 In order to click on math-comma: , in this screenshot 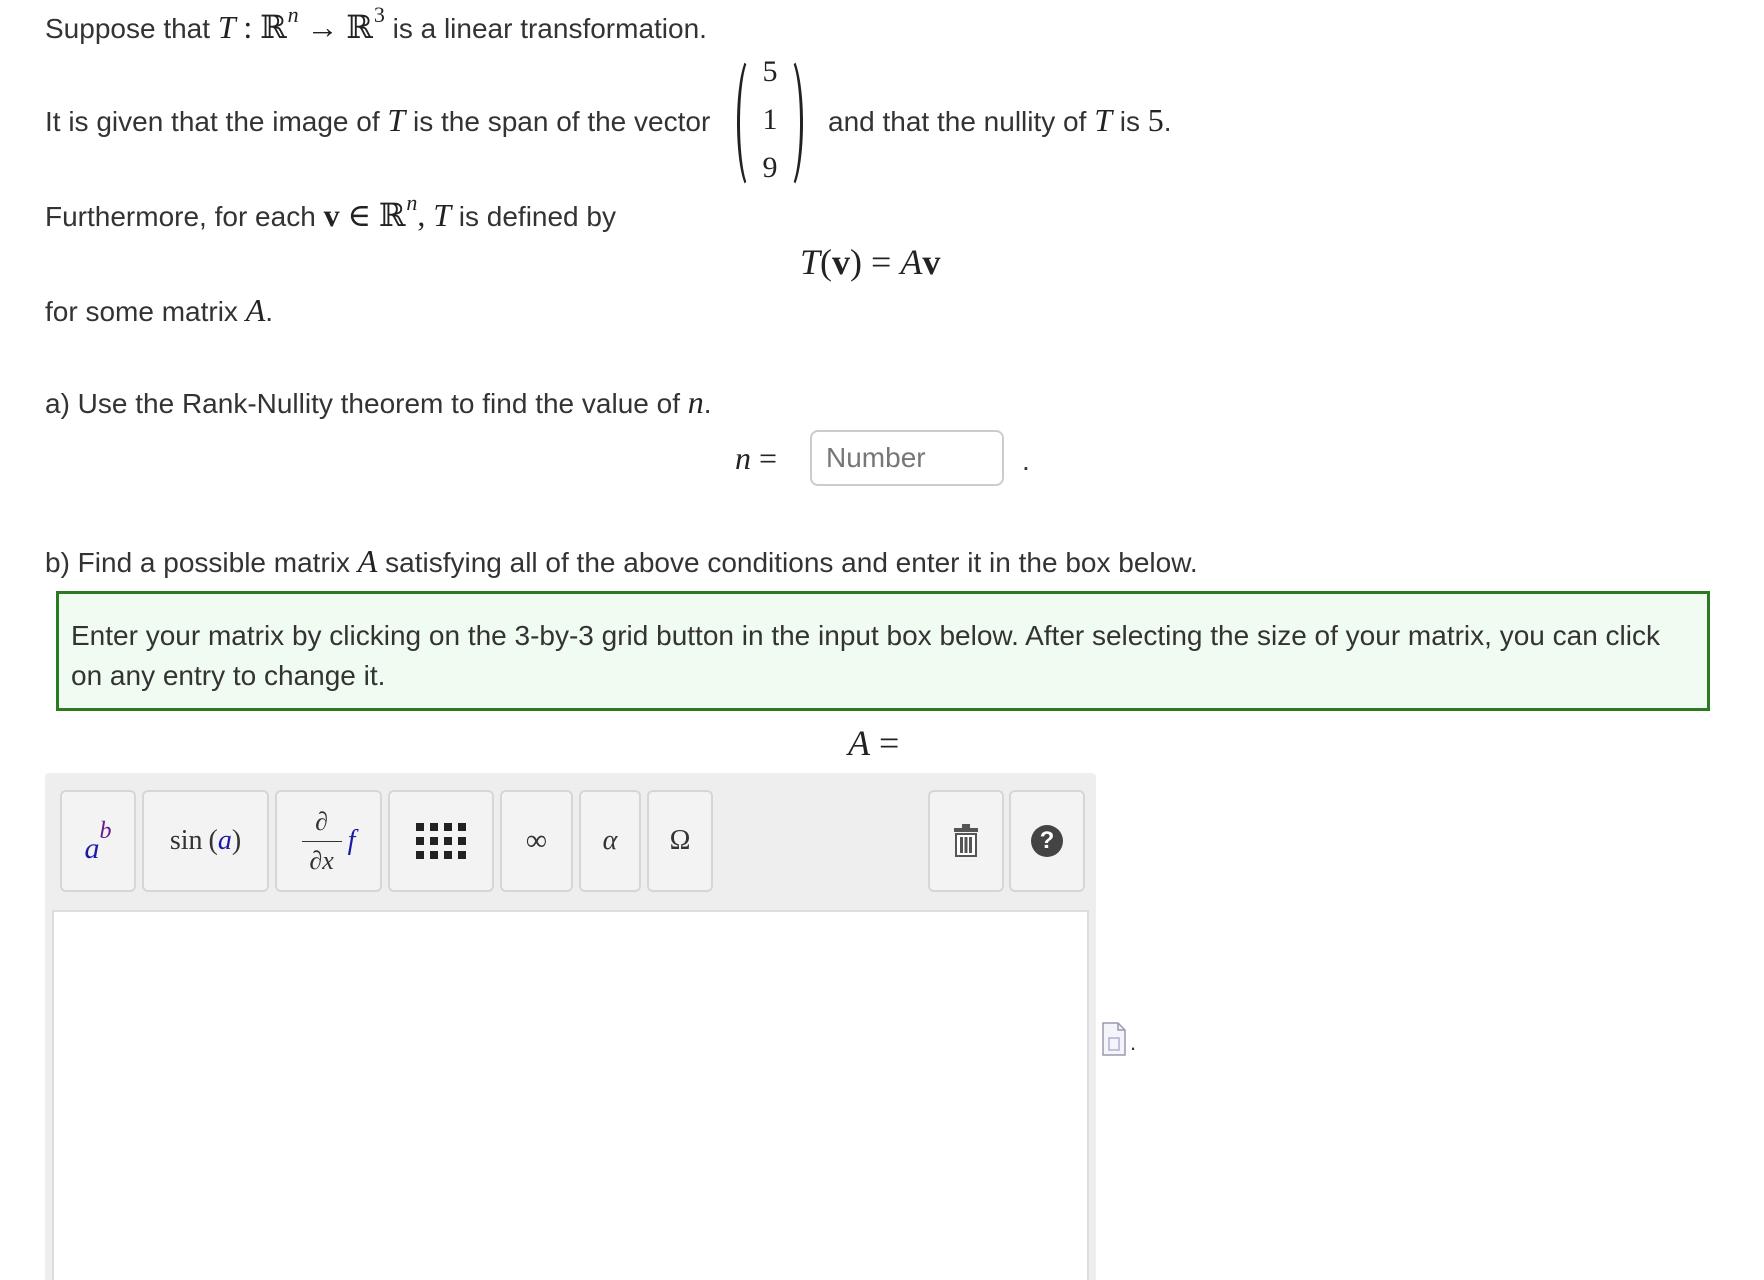, I will do `click(421, 215)`.